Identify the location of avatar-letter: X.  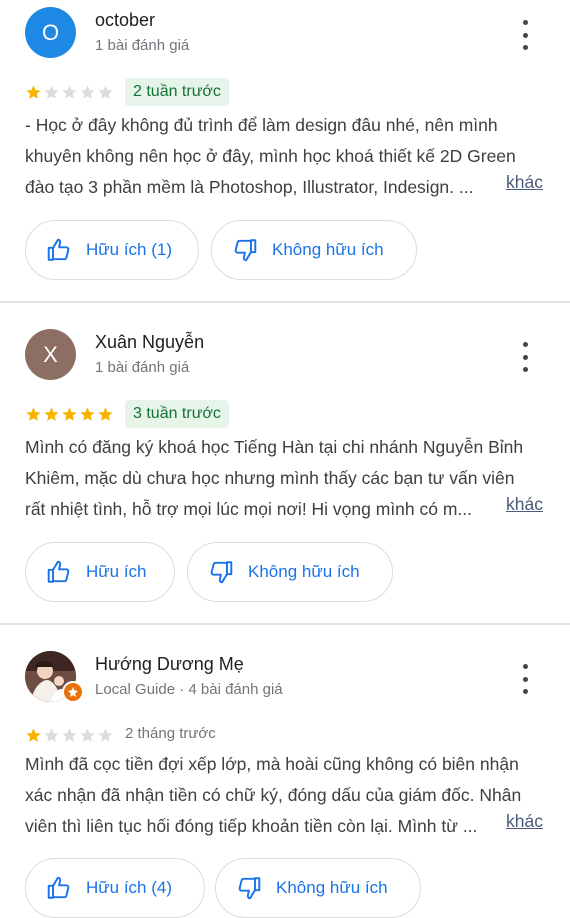
(50, 354).